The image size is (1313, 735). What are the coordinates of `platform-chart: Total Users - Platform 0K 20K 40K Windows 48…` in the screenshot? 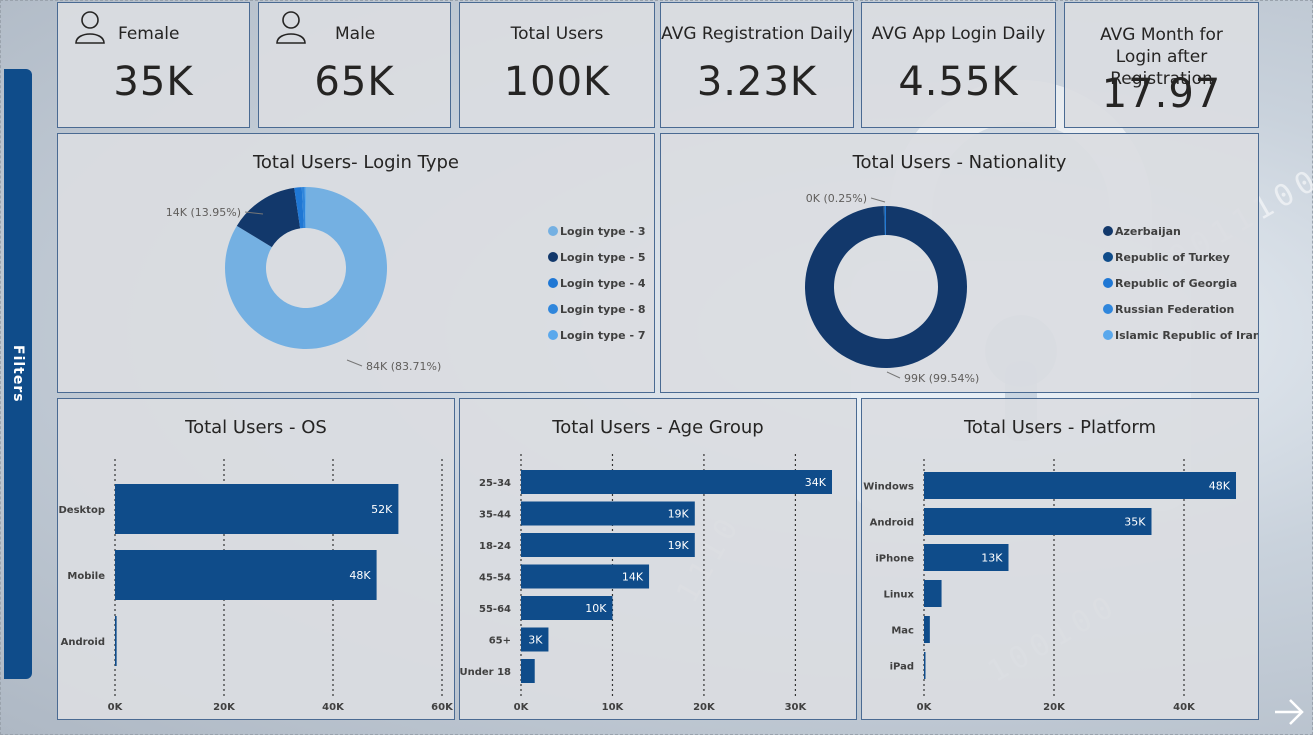 It's located at (1060, 559).